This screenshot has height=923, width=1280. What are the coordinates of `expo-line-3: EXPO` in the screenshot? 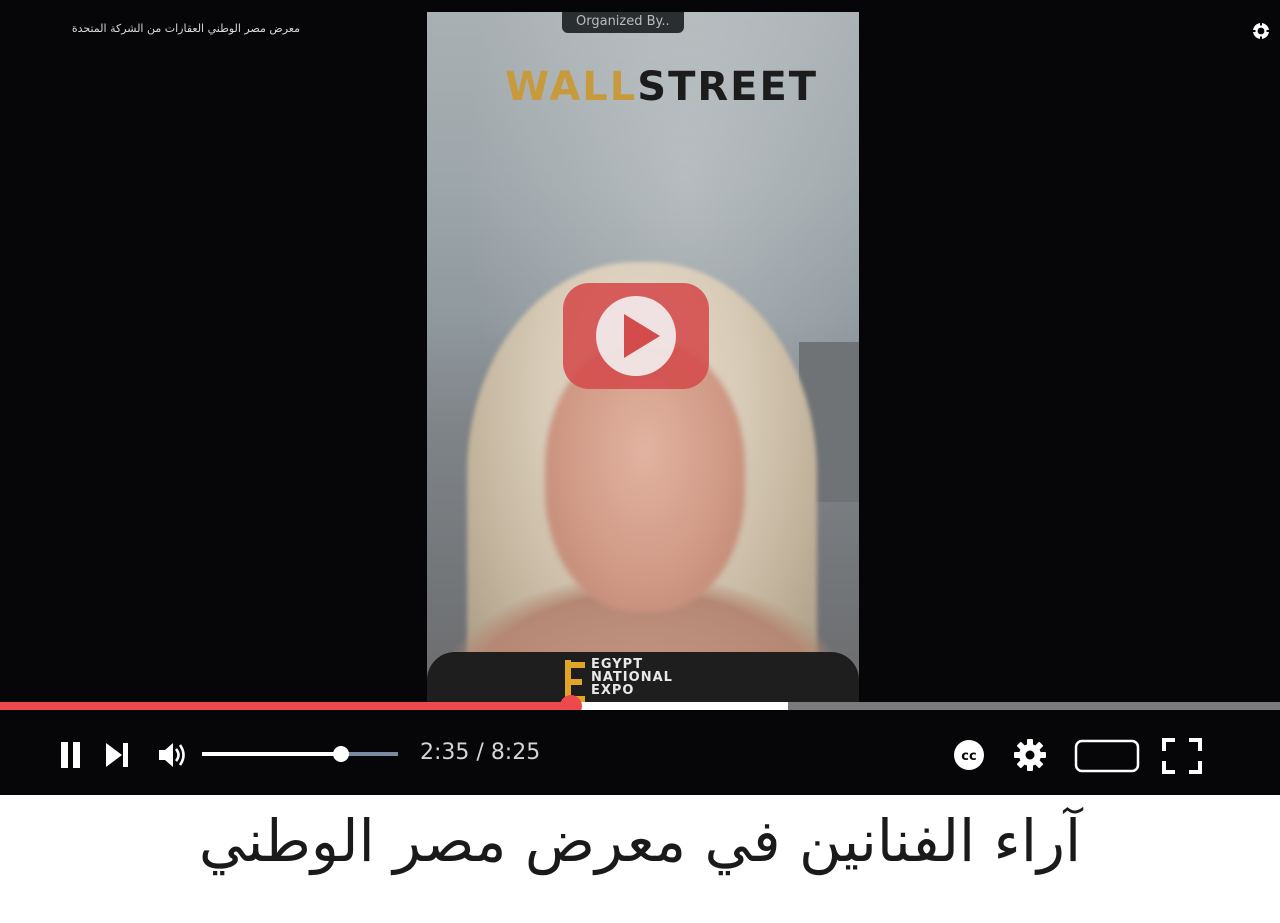 It's located at (613, 690).